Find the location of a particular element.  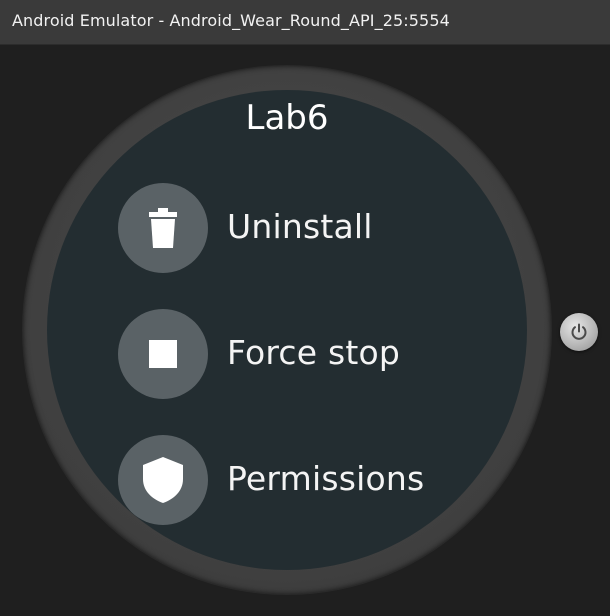

permissions-icon-button is located at coordinates (163, 480).